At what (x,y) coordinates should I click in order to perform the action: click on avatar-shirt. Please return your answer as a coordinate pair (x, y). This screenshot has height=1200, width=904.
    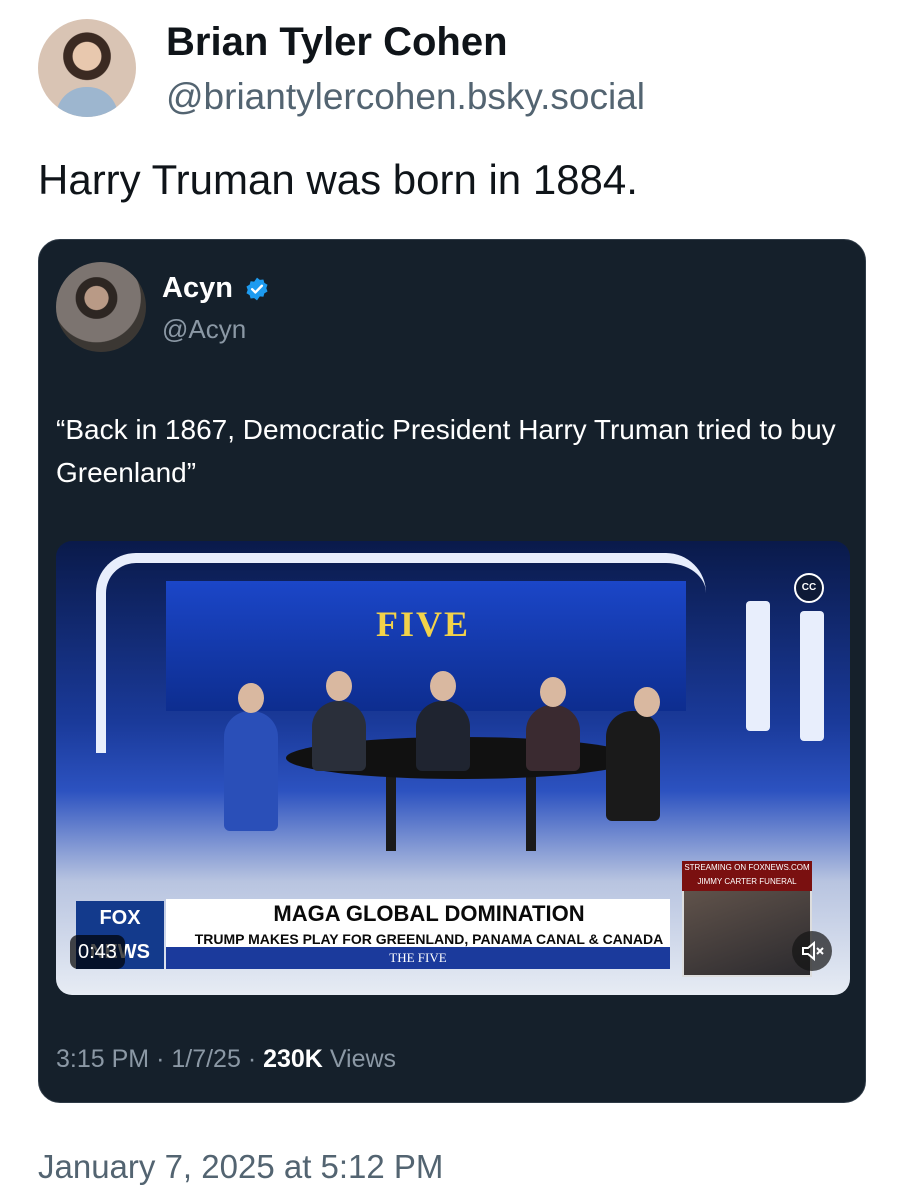
    Looking at the image, I should click on (87, 102).